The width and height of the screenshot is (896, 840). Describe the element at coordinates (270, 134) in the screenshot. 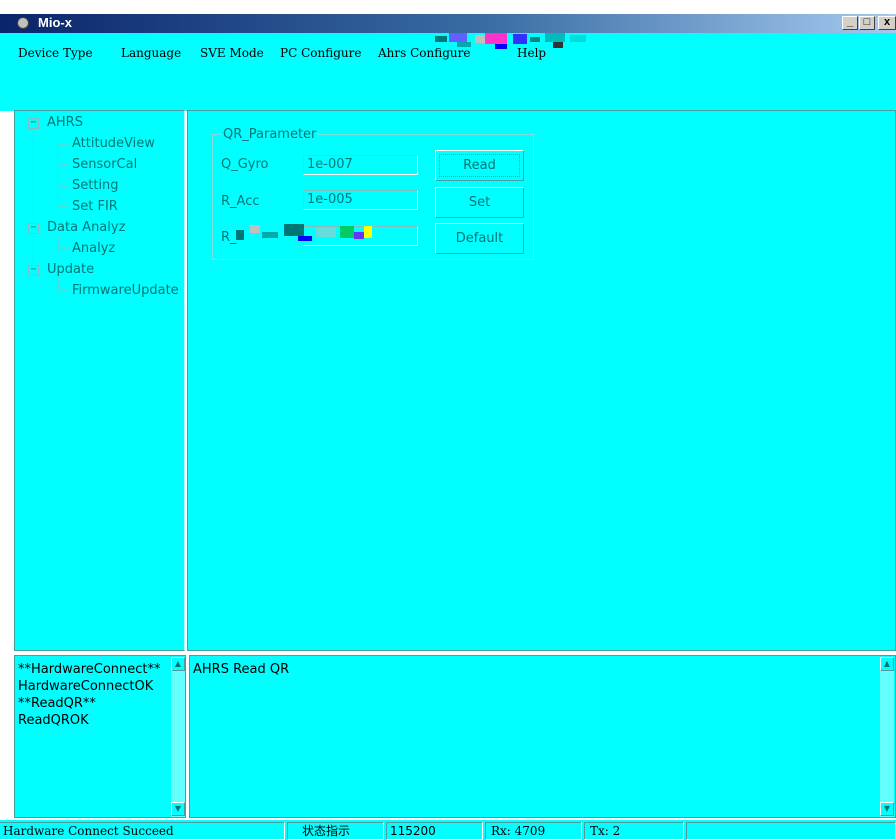

I see `qr-parameter-group-label: QR_Parameter` at that location.